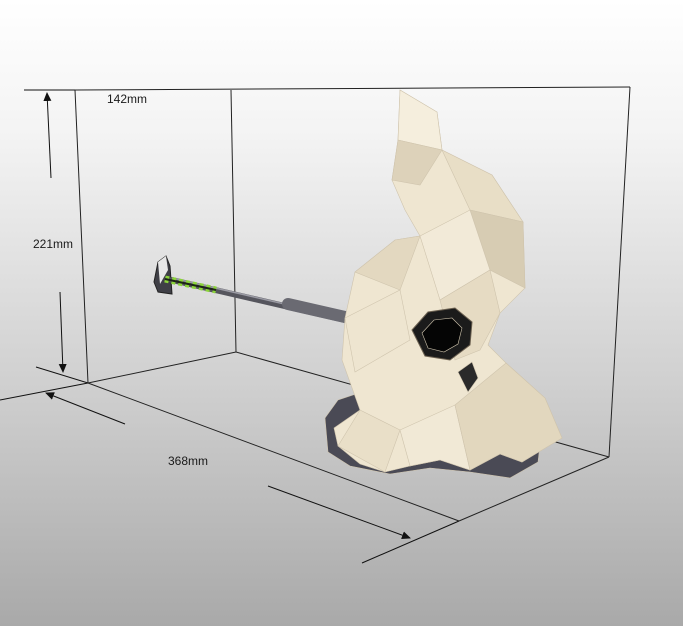 The width and height of the screenshot is (683, 626). What do you see at coordinates (53, 244) in the screenshot?
I see `height-dimension-label: 221mm` at bounding box center [53, 244].